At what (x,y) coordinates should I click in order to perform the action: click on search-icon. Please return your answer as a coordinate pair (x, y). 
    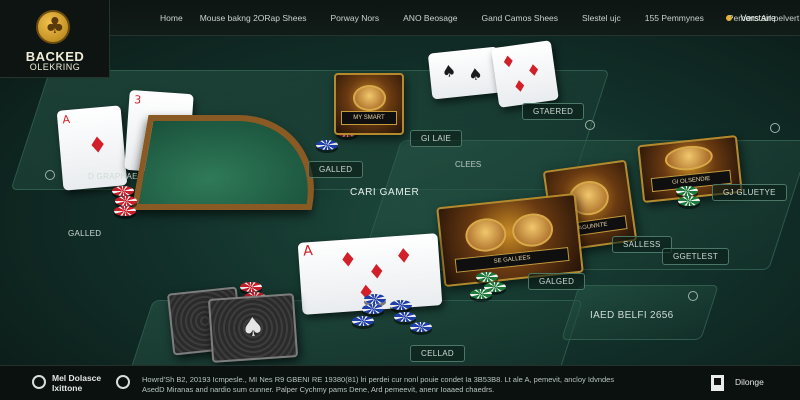
    Looking at the image, I should click on (123, 382).